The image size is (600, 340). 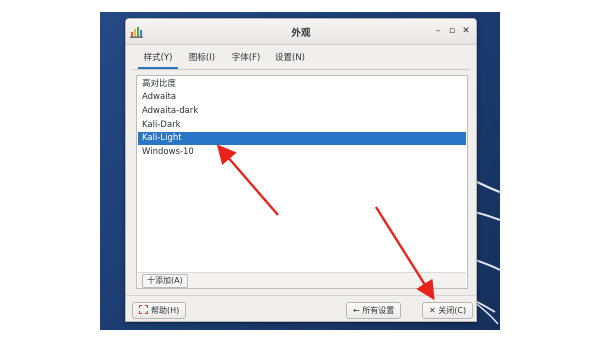 I want to click on minimize-button: –, so click(x=438, y=31).